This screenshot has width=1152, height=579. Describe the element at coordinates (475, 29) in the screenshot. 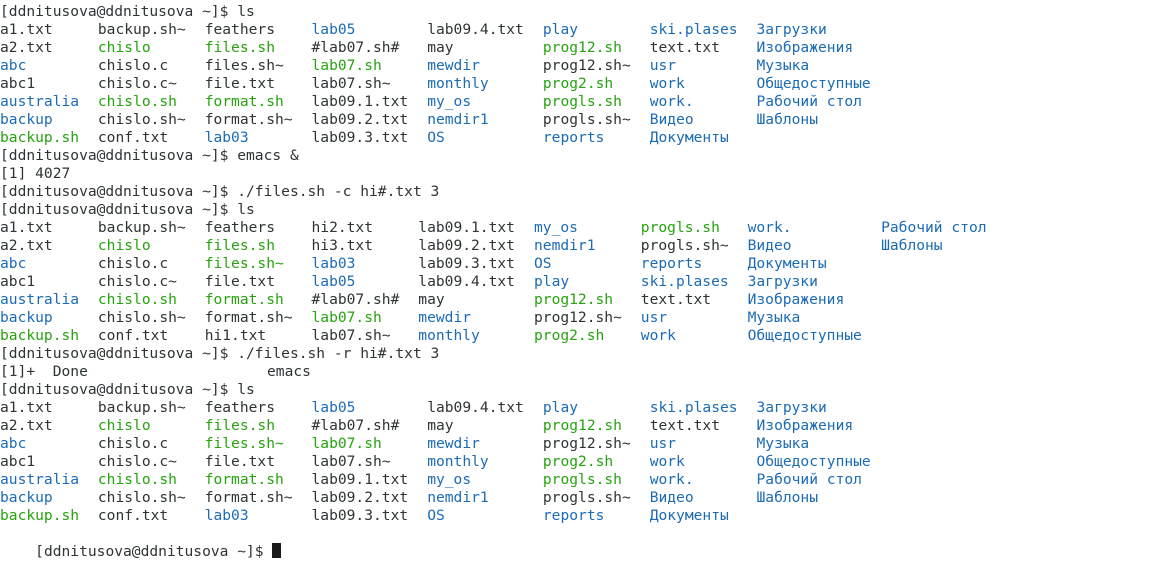

I see `file-entry: lab09.4.txt` at that location.